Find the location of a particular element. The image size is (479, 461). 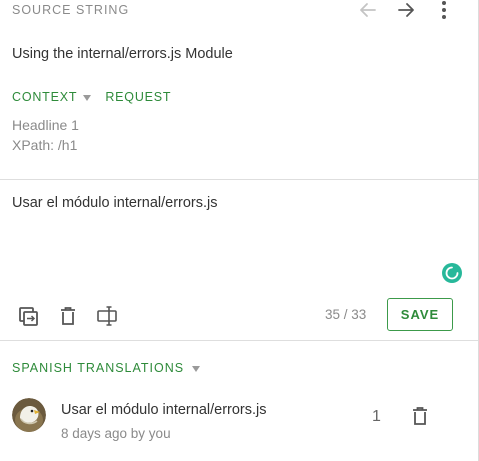

context-links: CONTEXT REQUEST is located at coordinates (91, 97).